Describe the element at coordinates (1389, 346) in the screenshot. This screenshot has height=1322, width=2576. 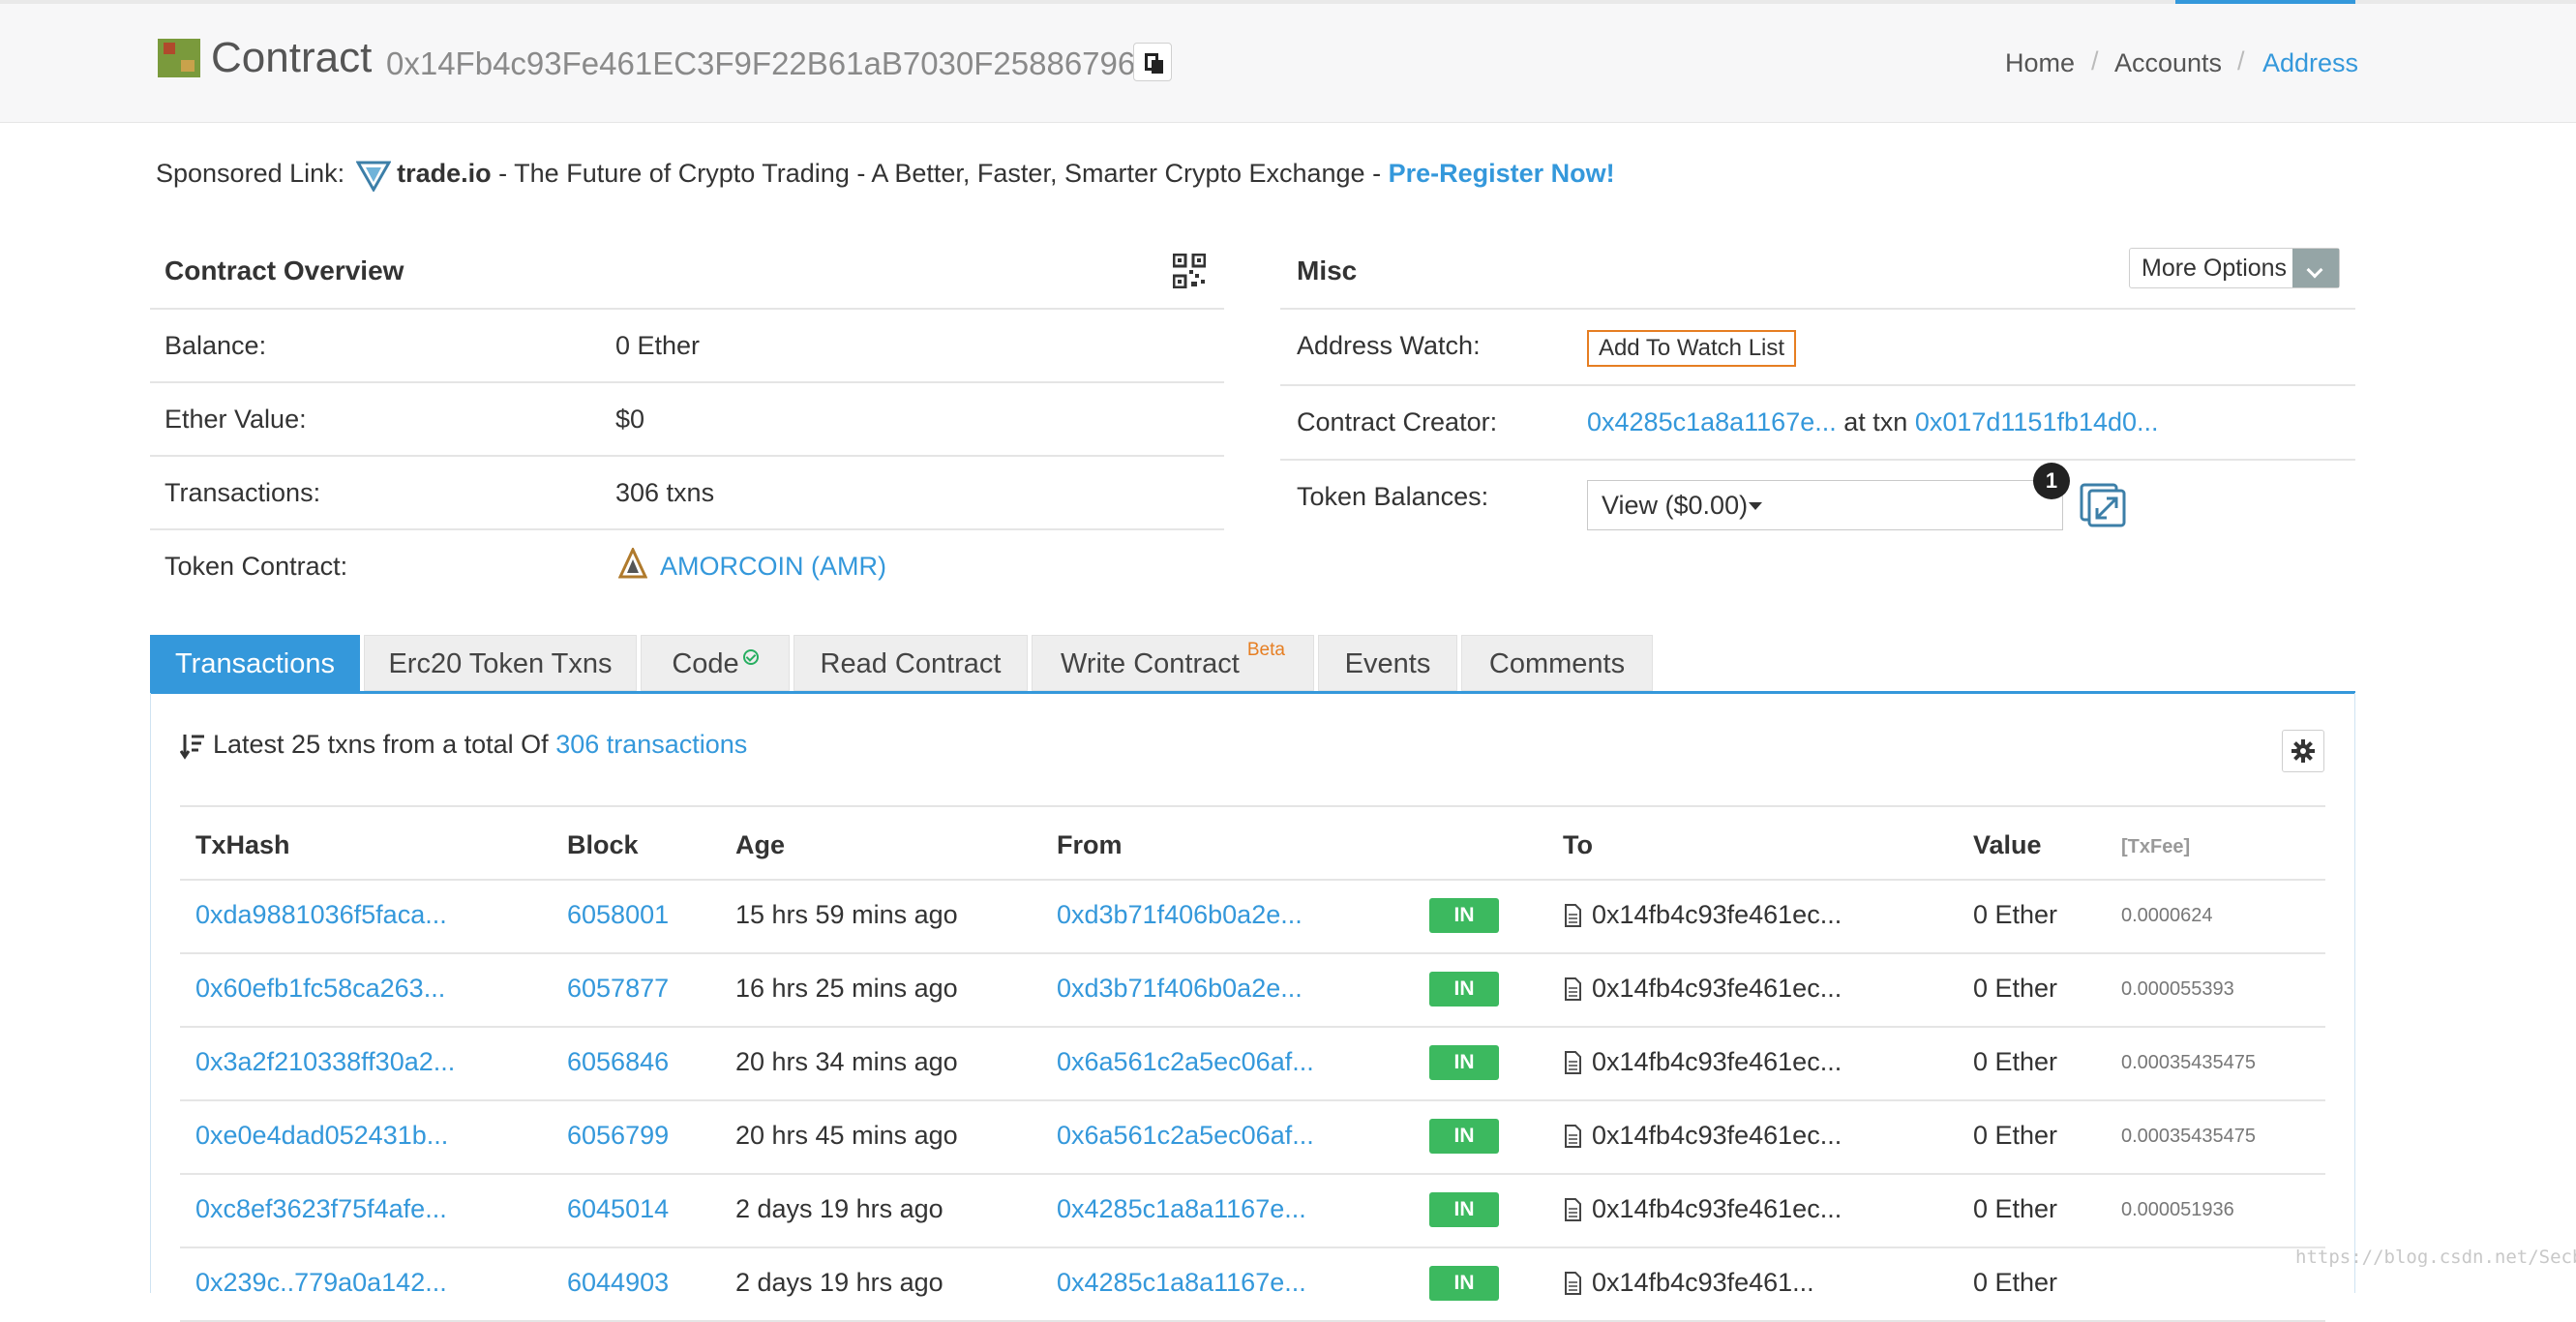
I see `address-watch-label: Address Watch:` at that location.